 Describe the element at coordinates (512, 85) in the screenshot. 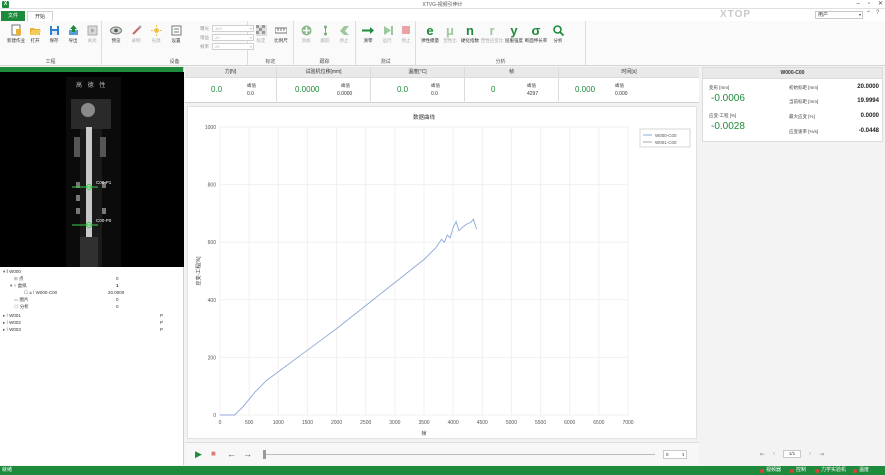

I see `readout-frame: 帧 0 峰值 4297` at that location.